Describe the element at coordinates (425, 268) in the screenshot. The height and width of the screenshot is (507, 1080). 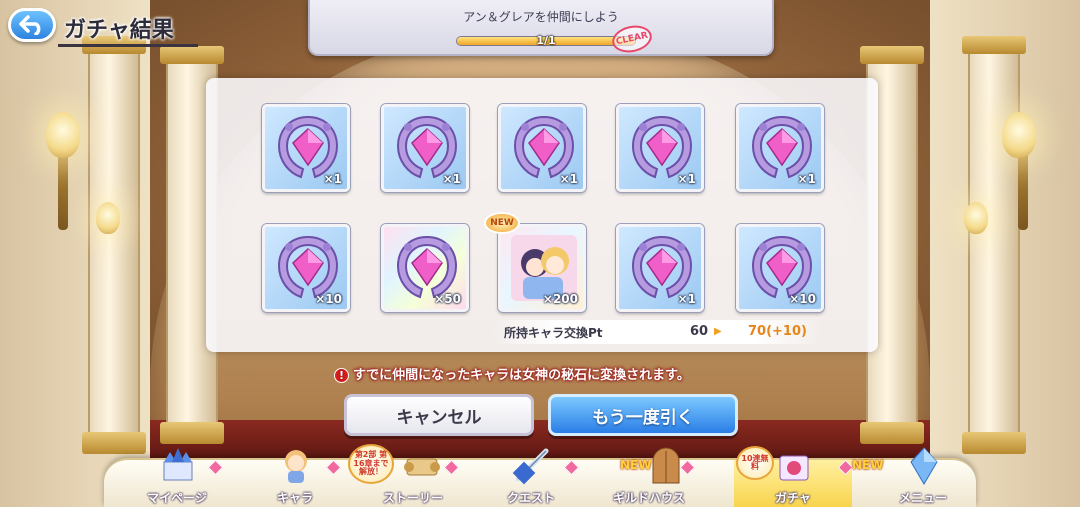
I see `result-item: ×50` at that location.